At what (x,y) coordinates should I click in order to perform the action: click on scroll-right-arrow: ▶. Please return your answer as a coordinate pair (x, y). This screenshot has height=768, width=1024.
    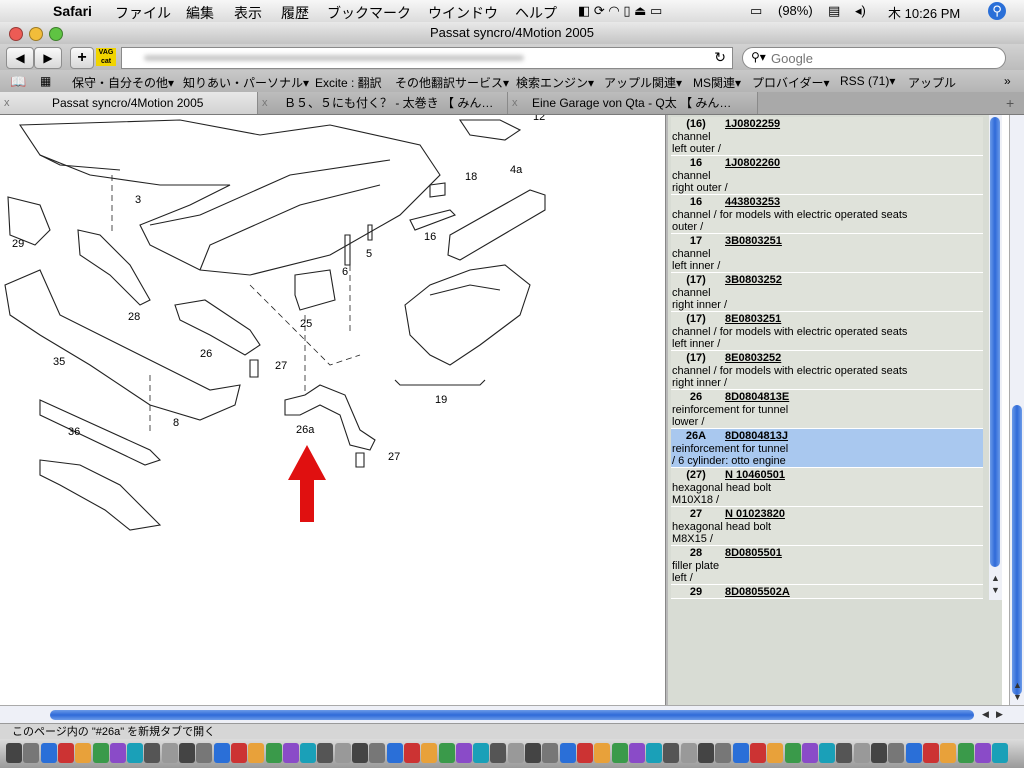
    Looking at the image, I should click on (999, 714).